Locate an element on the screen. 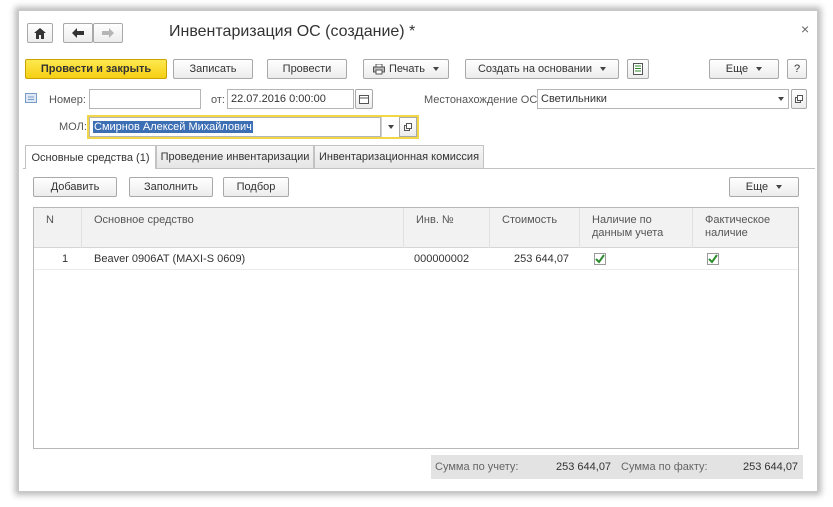 Image resolution: width=833 pixels, height=507 pixels. mol-dropdown-button is located at coordinates (390, 127).